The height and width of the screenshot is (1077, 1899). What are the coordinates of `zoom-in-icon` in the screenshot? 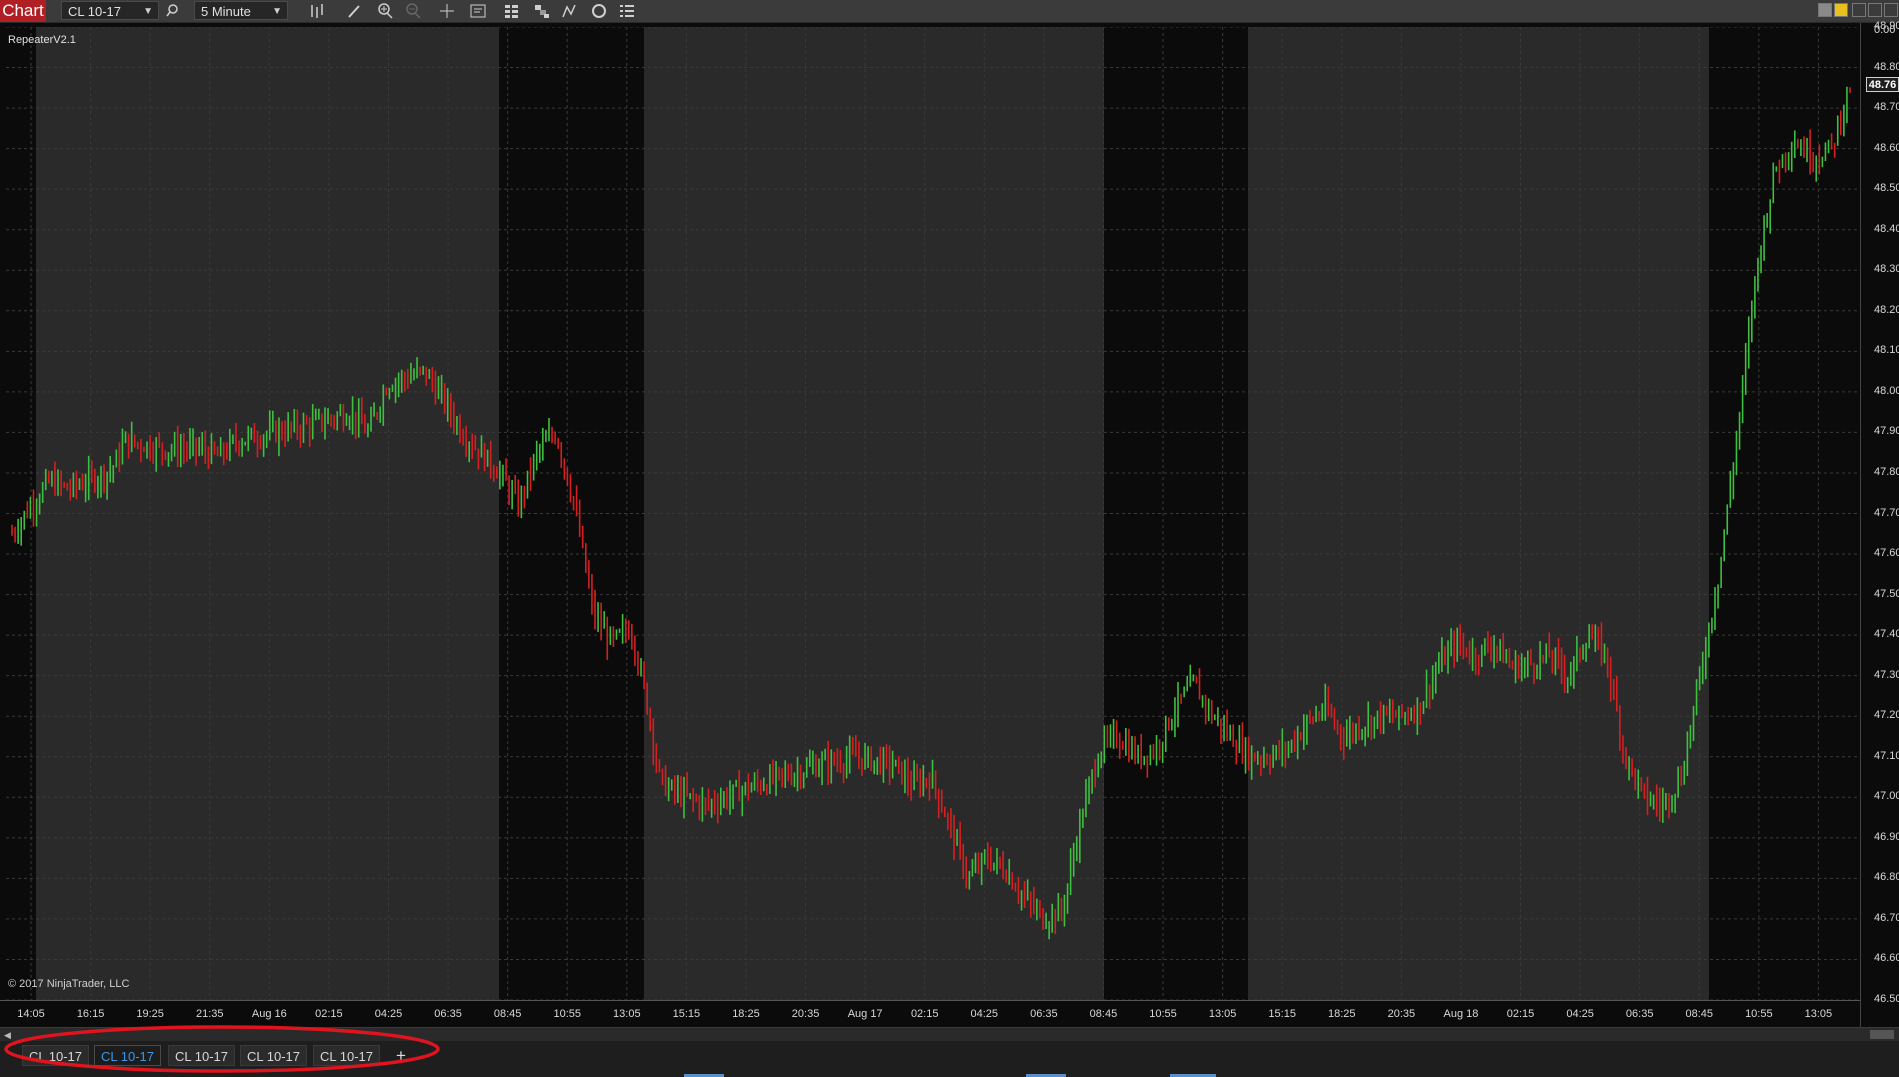 It's located at (385, 11).